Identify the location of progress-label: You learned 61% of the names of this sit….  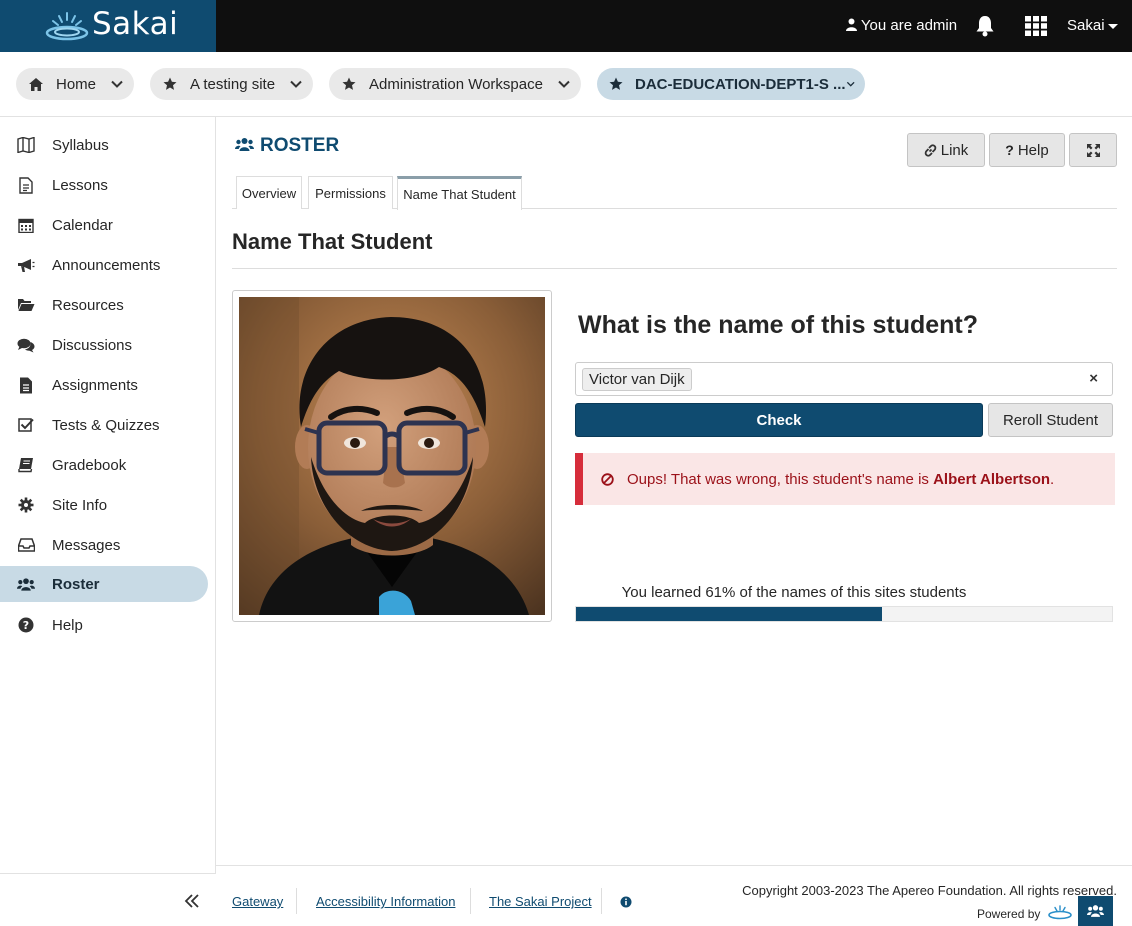
(794, 592).